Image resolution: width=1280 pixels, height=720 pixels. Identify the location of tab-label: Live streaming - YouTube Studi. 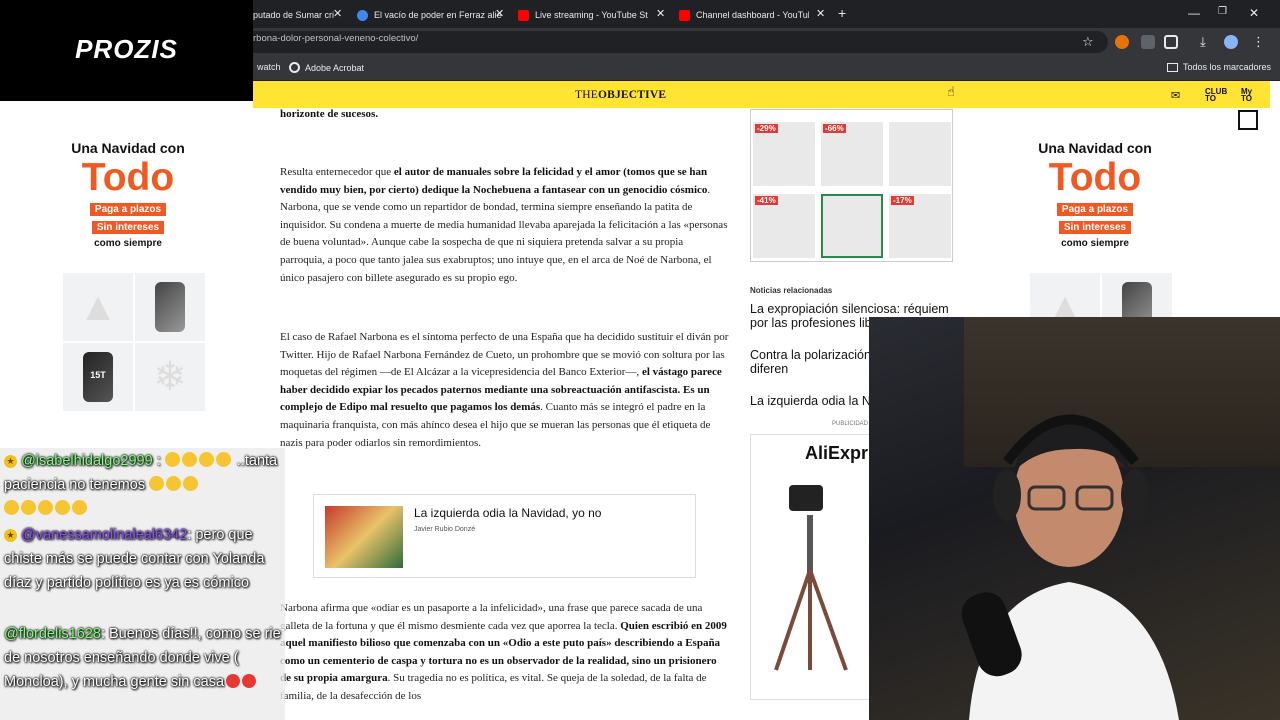
(591, 15).